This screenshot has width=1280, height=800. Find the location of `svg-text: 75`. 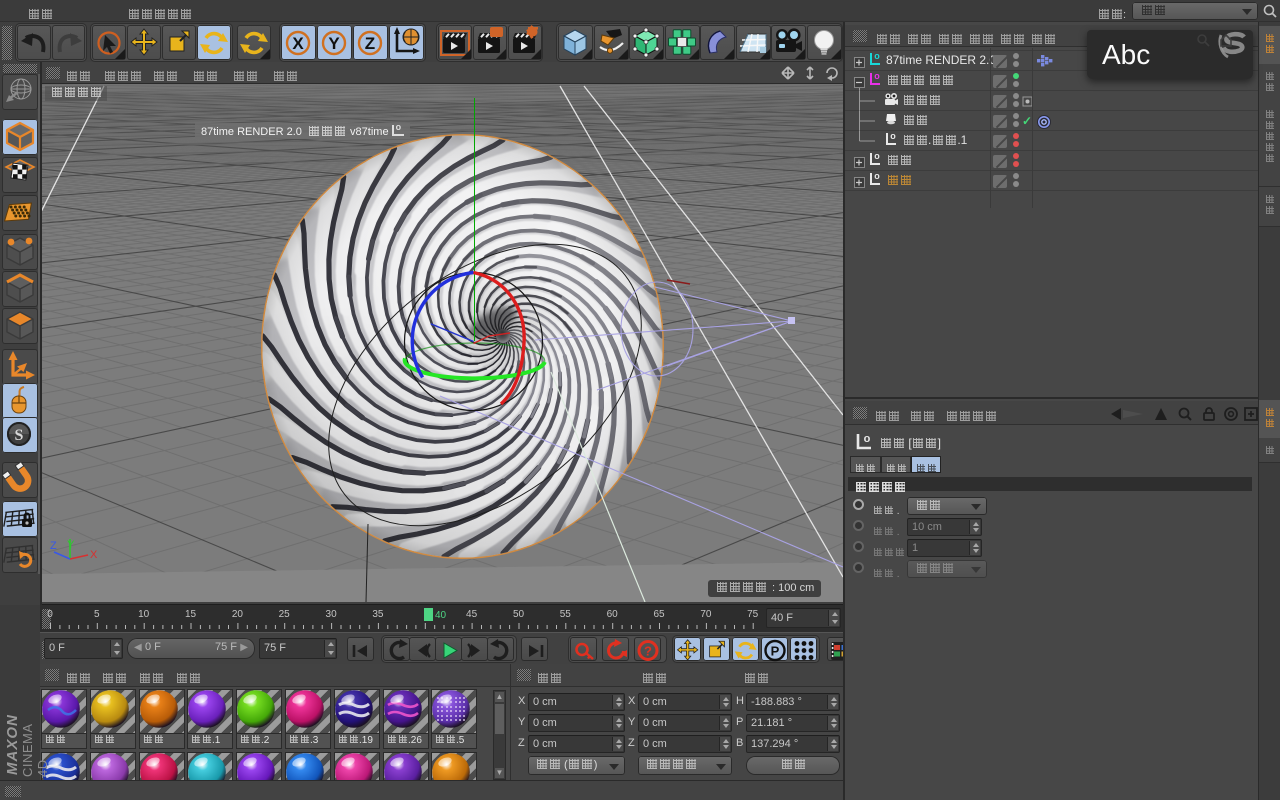

svg-text: 75 is located at coordinates (753, 614).